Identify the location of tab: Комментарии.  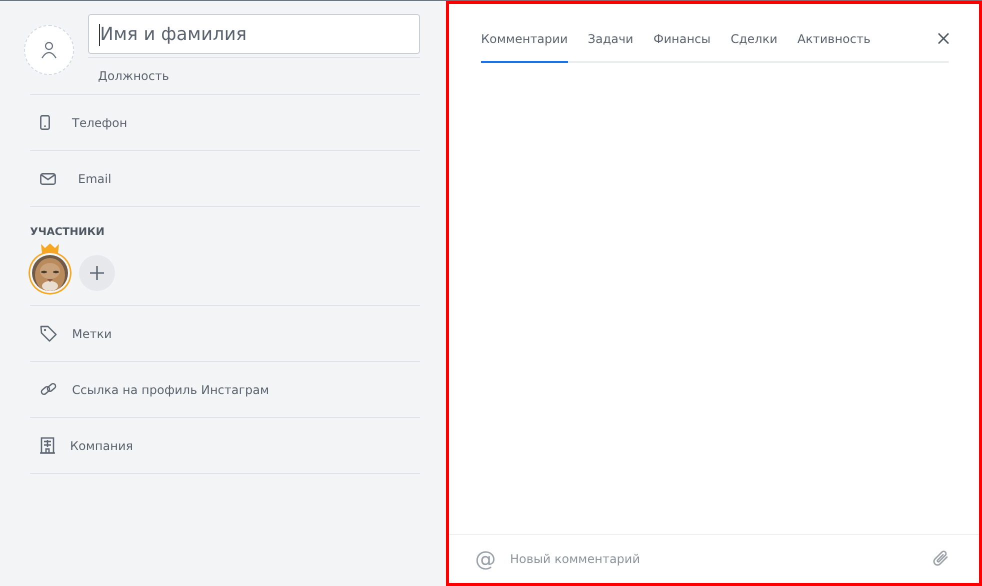
(524, 39).